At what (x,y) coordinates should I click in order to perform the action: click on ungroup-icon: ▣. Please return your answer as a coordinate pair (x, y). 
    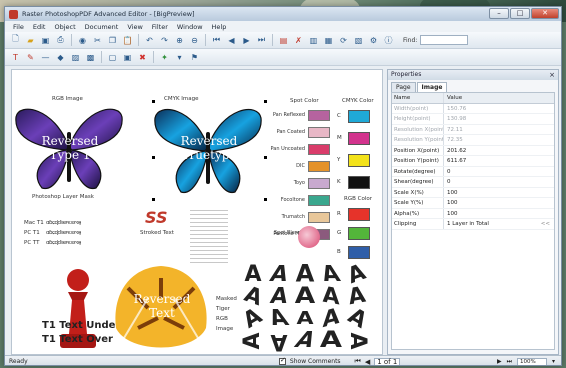
    Looking at the image, I should click on (127, 57).